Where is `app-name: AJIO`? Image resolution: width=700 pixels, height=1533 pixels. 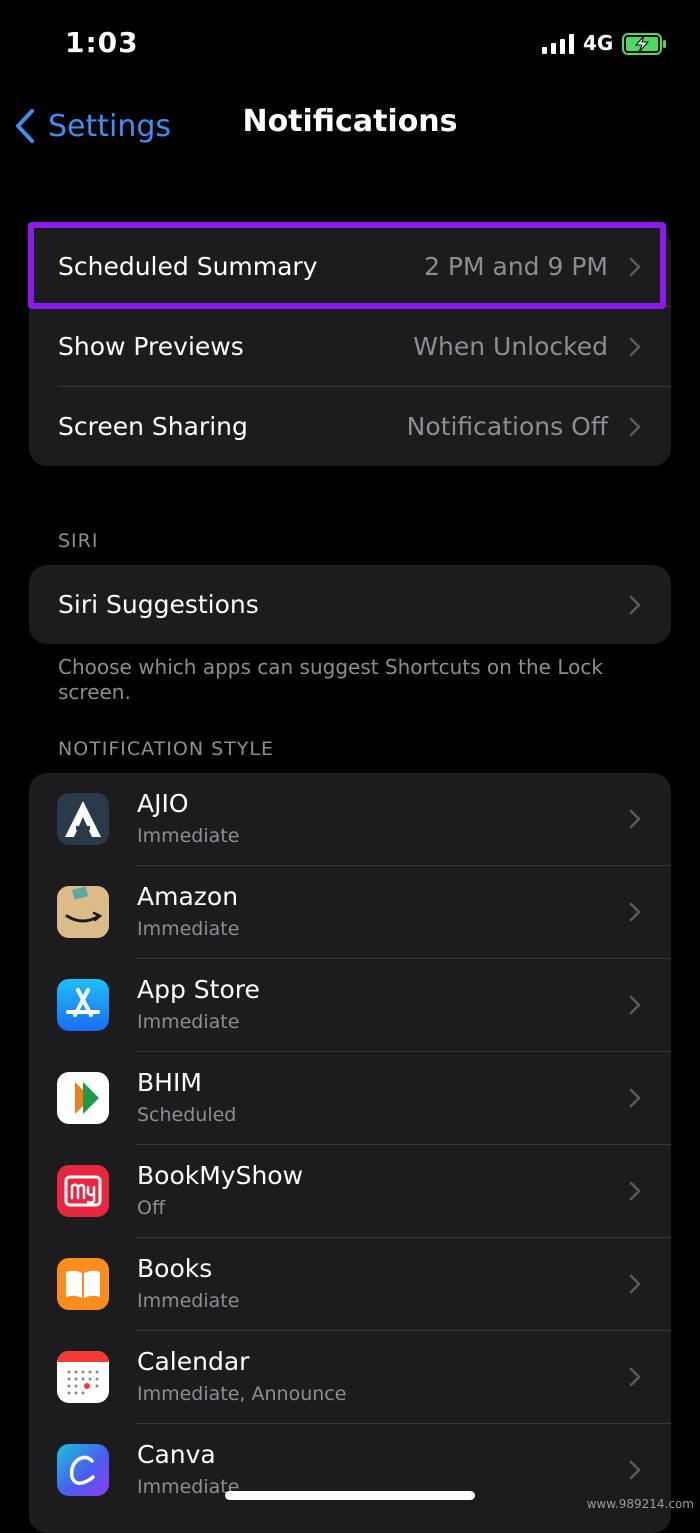 app-name: AJIO is located at coordinates (163, 803).